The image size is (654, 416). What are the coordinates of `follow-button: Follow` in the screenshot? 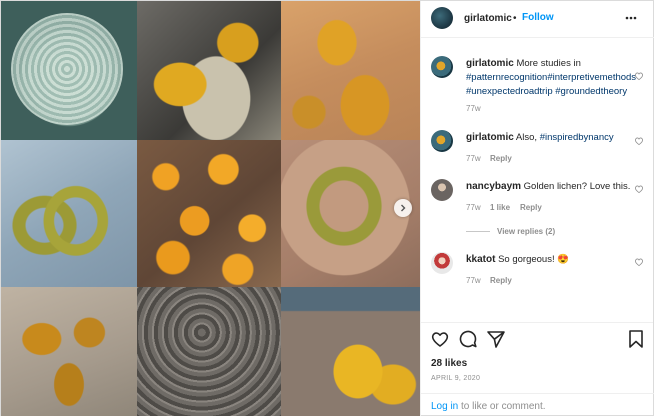 It's located at (538, 17).